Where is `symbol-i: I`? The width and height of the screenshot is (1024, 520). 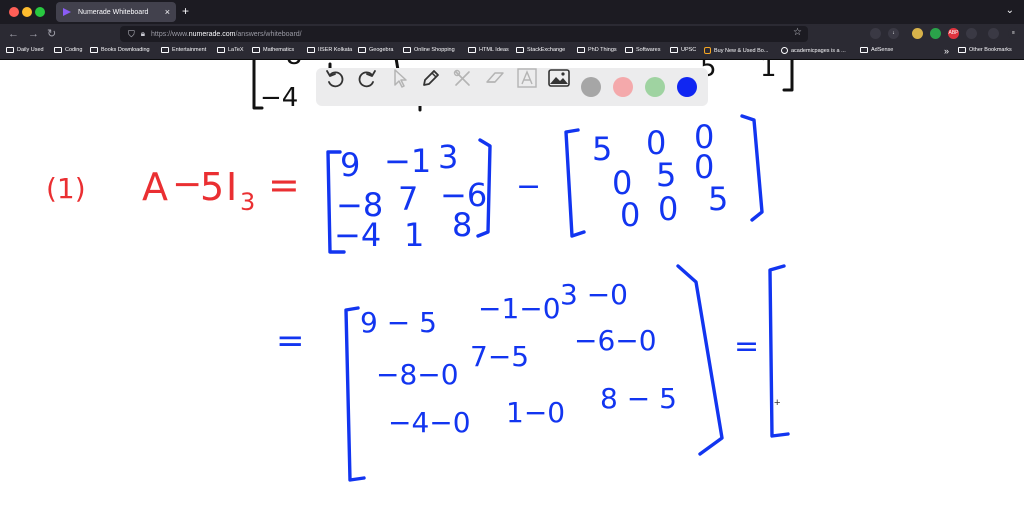
symbol-i: I is located at coordinates (231, 187).